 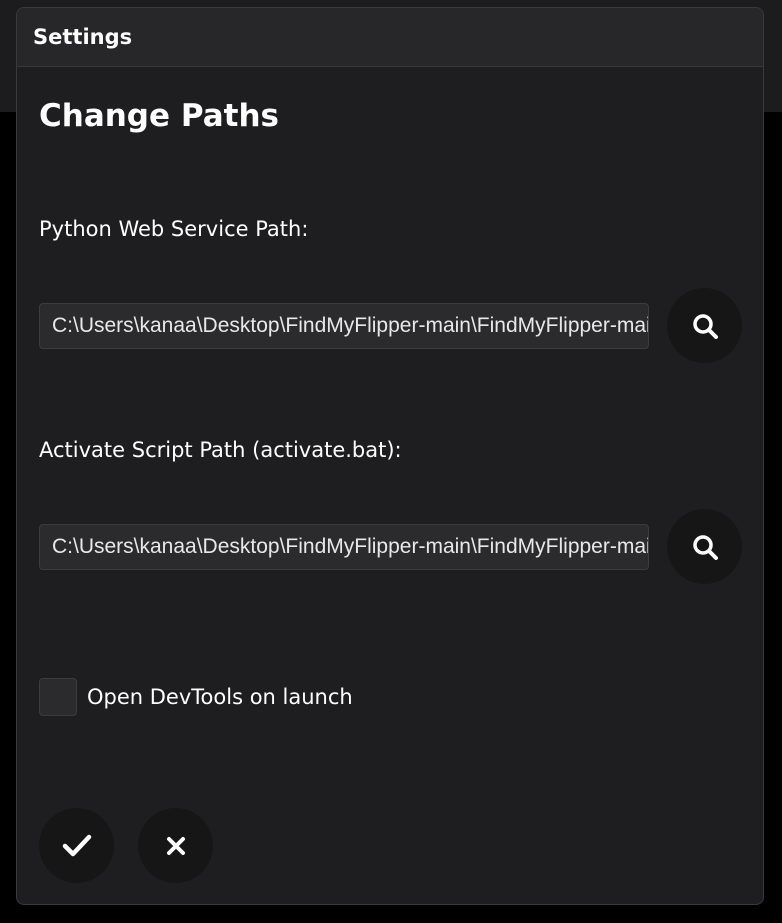 I want to click on section-heading: Change Paths, so click(x=159, y=116).